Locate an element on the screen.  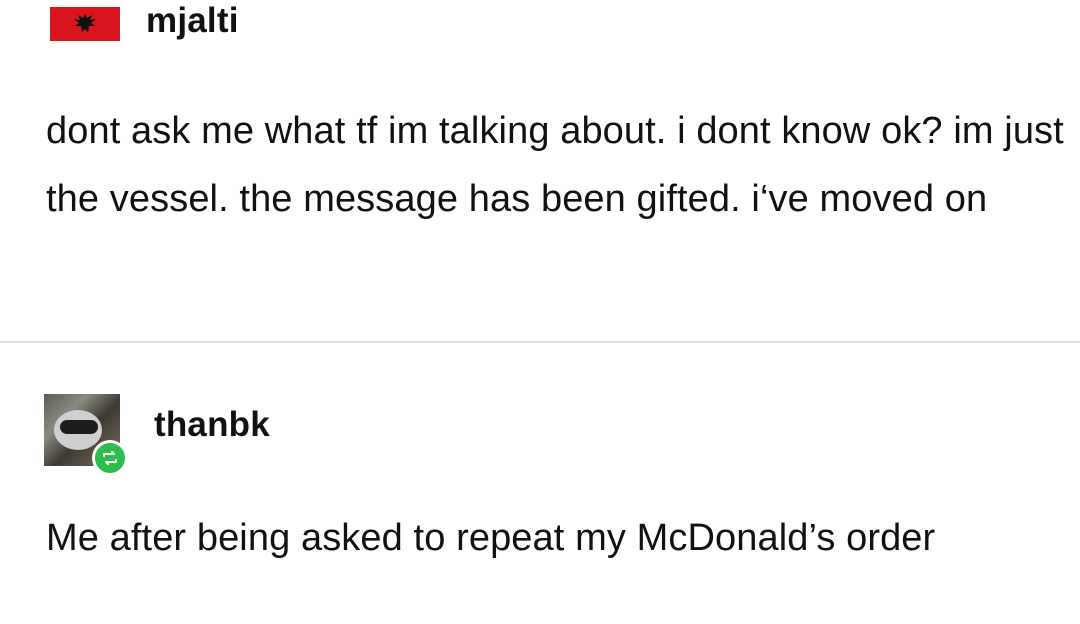
reblog-icon is located at coordinates (110, 458).